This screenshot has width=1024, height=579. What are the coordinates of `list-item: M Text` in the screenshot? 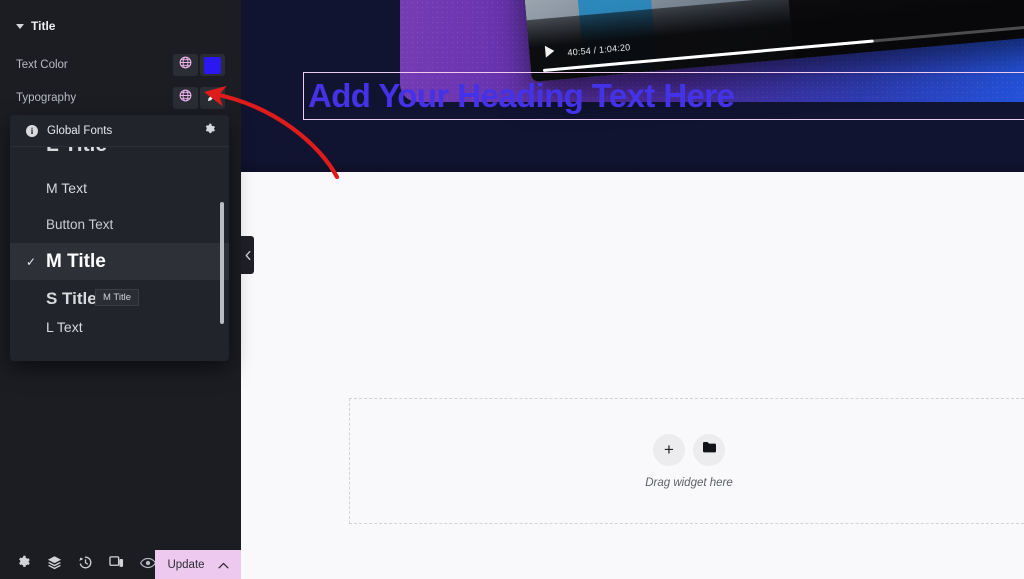 It's located at (119, 187).